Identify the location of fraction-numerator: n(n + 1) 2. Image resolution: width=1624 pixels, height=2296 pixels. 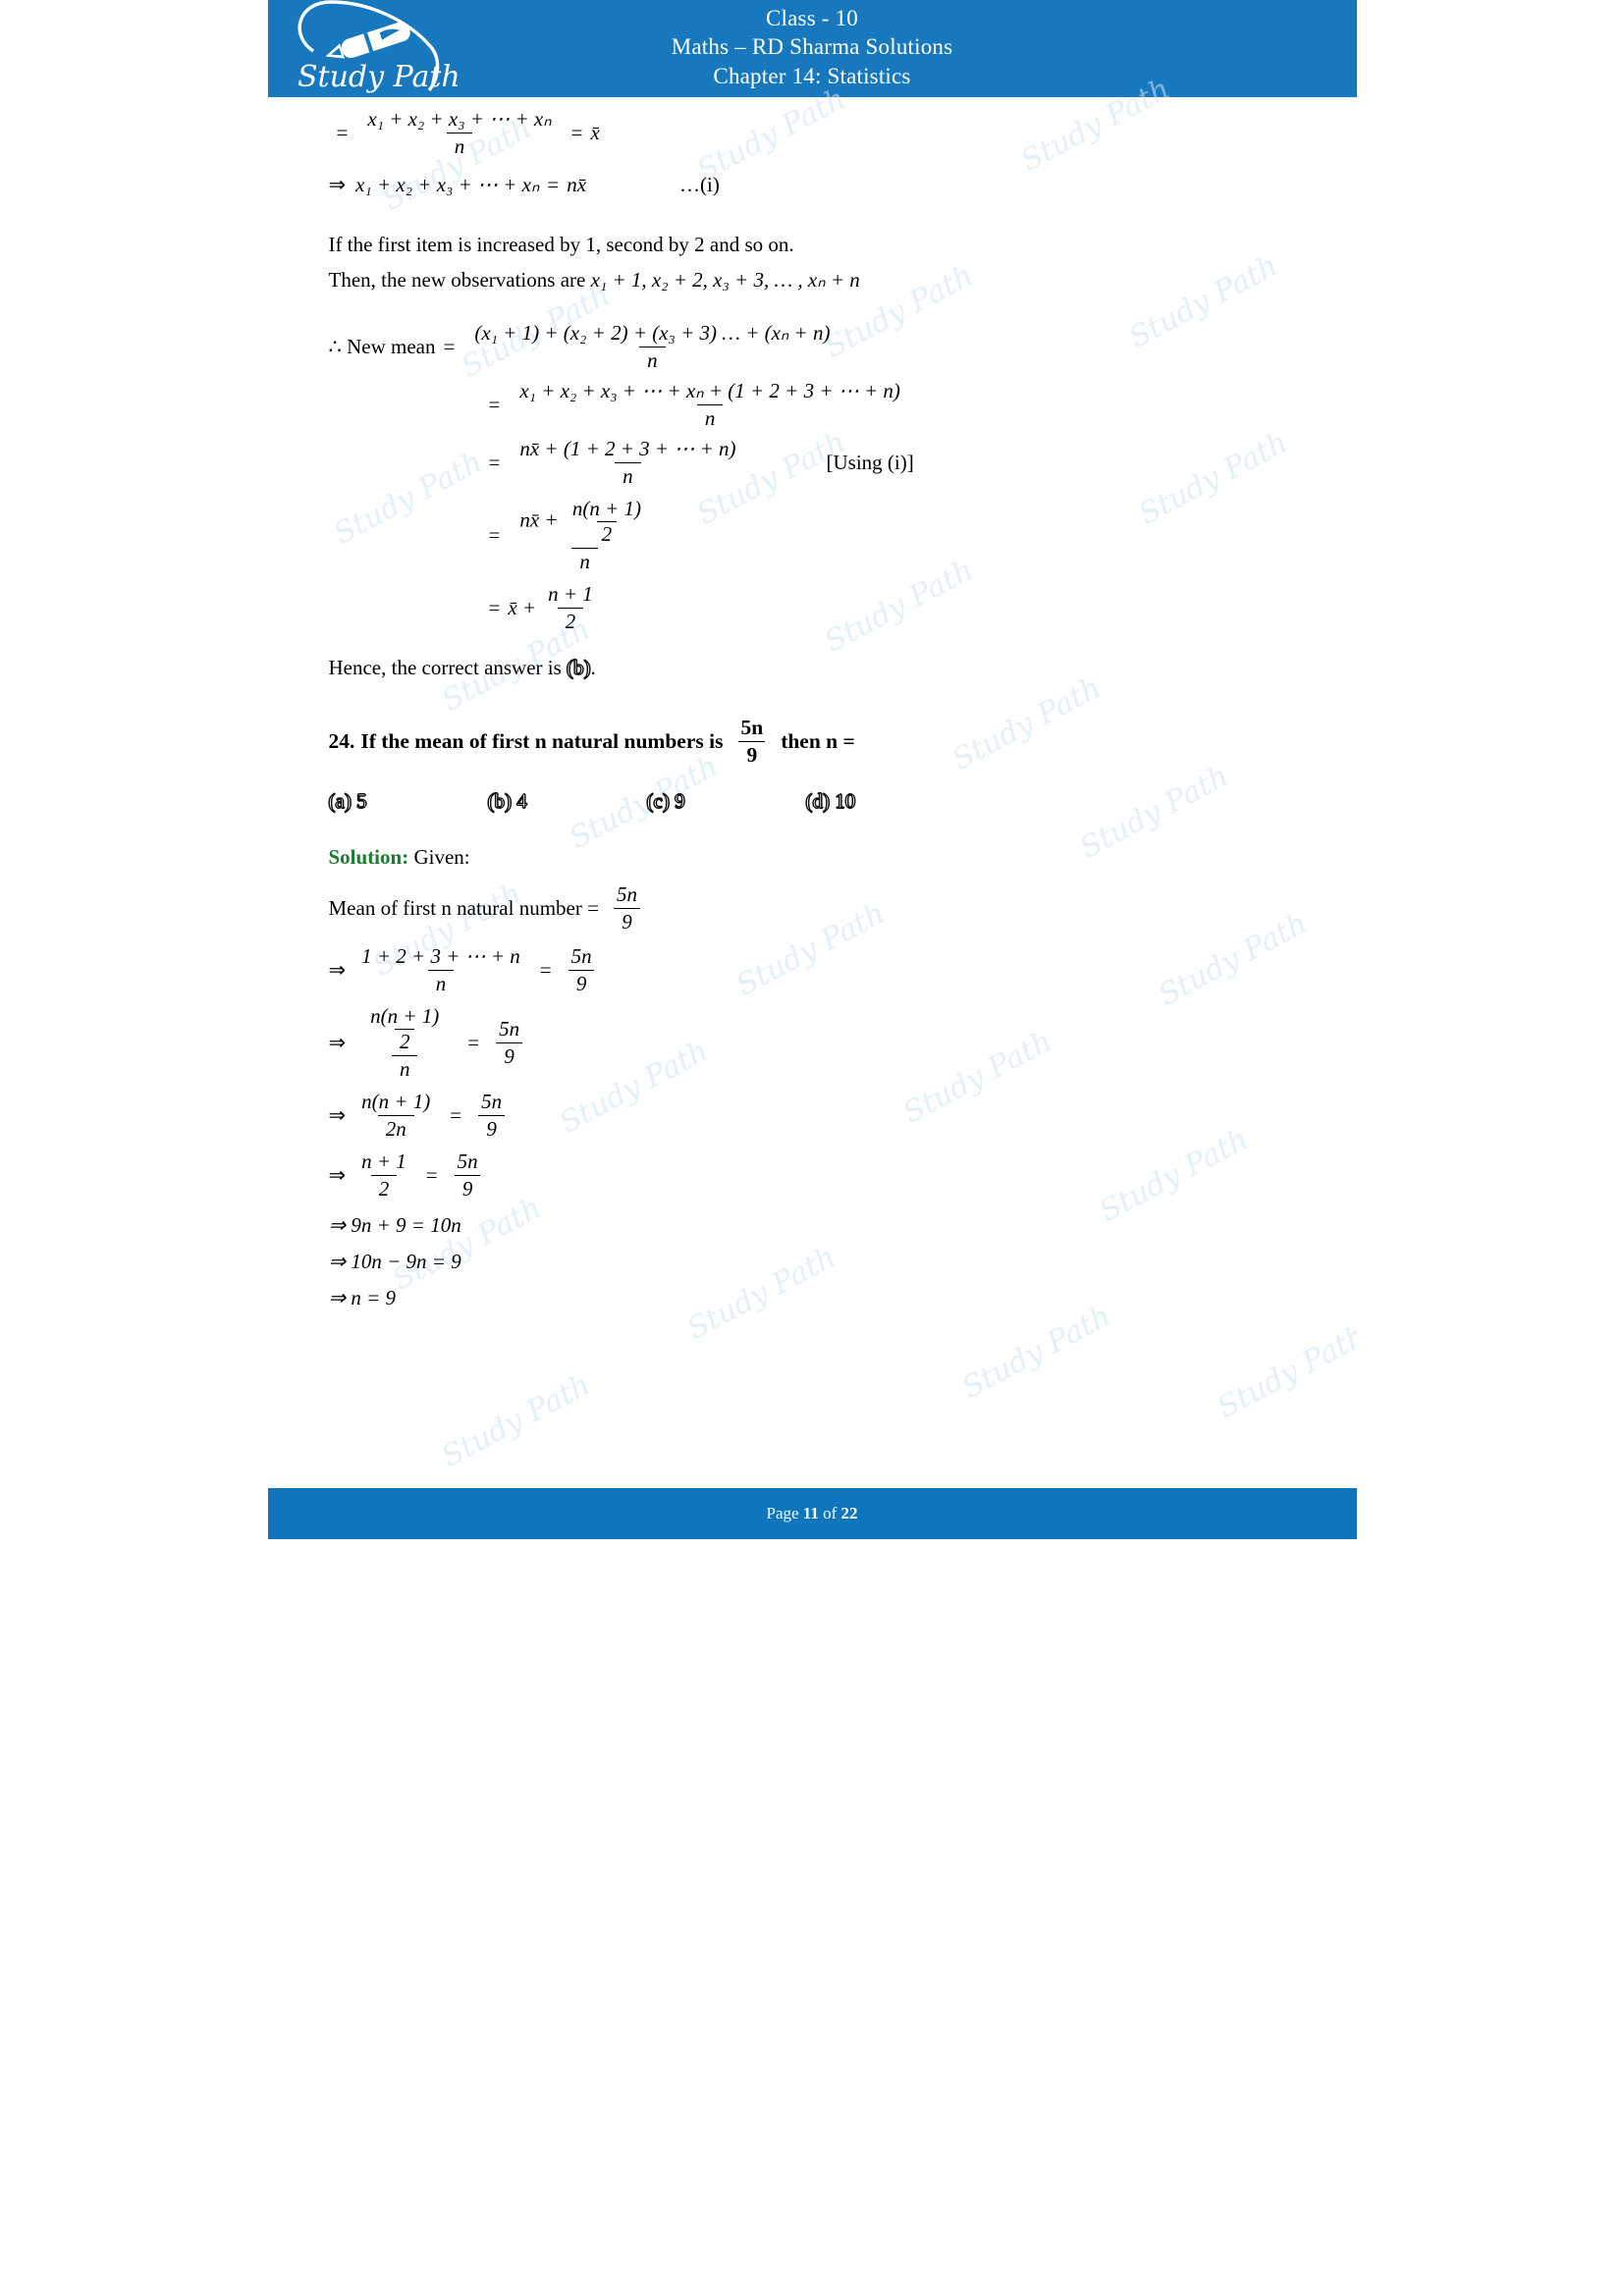
(404, 1030).